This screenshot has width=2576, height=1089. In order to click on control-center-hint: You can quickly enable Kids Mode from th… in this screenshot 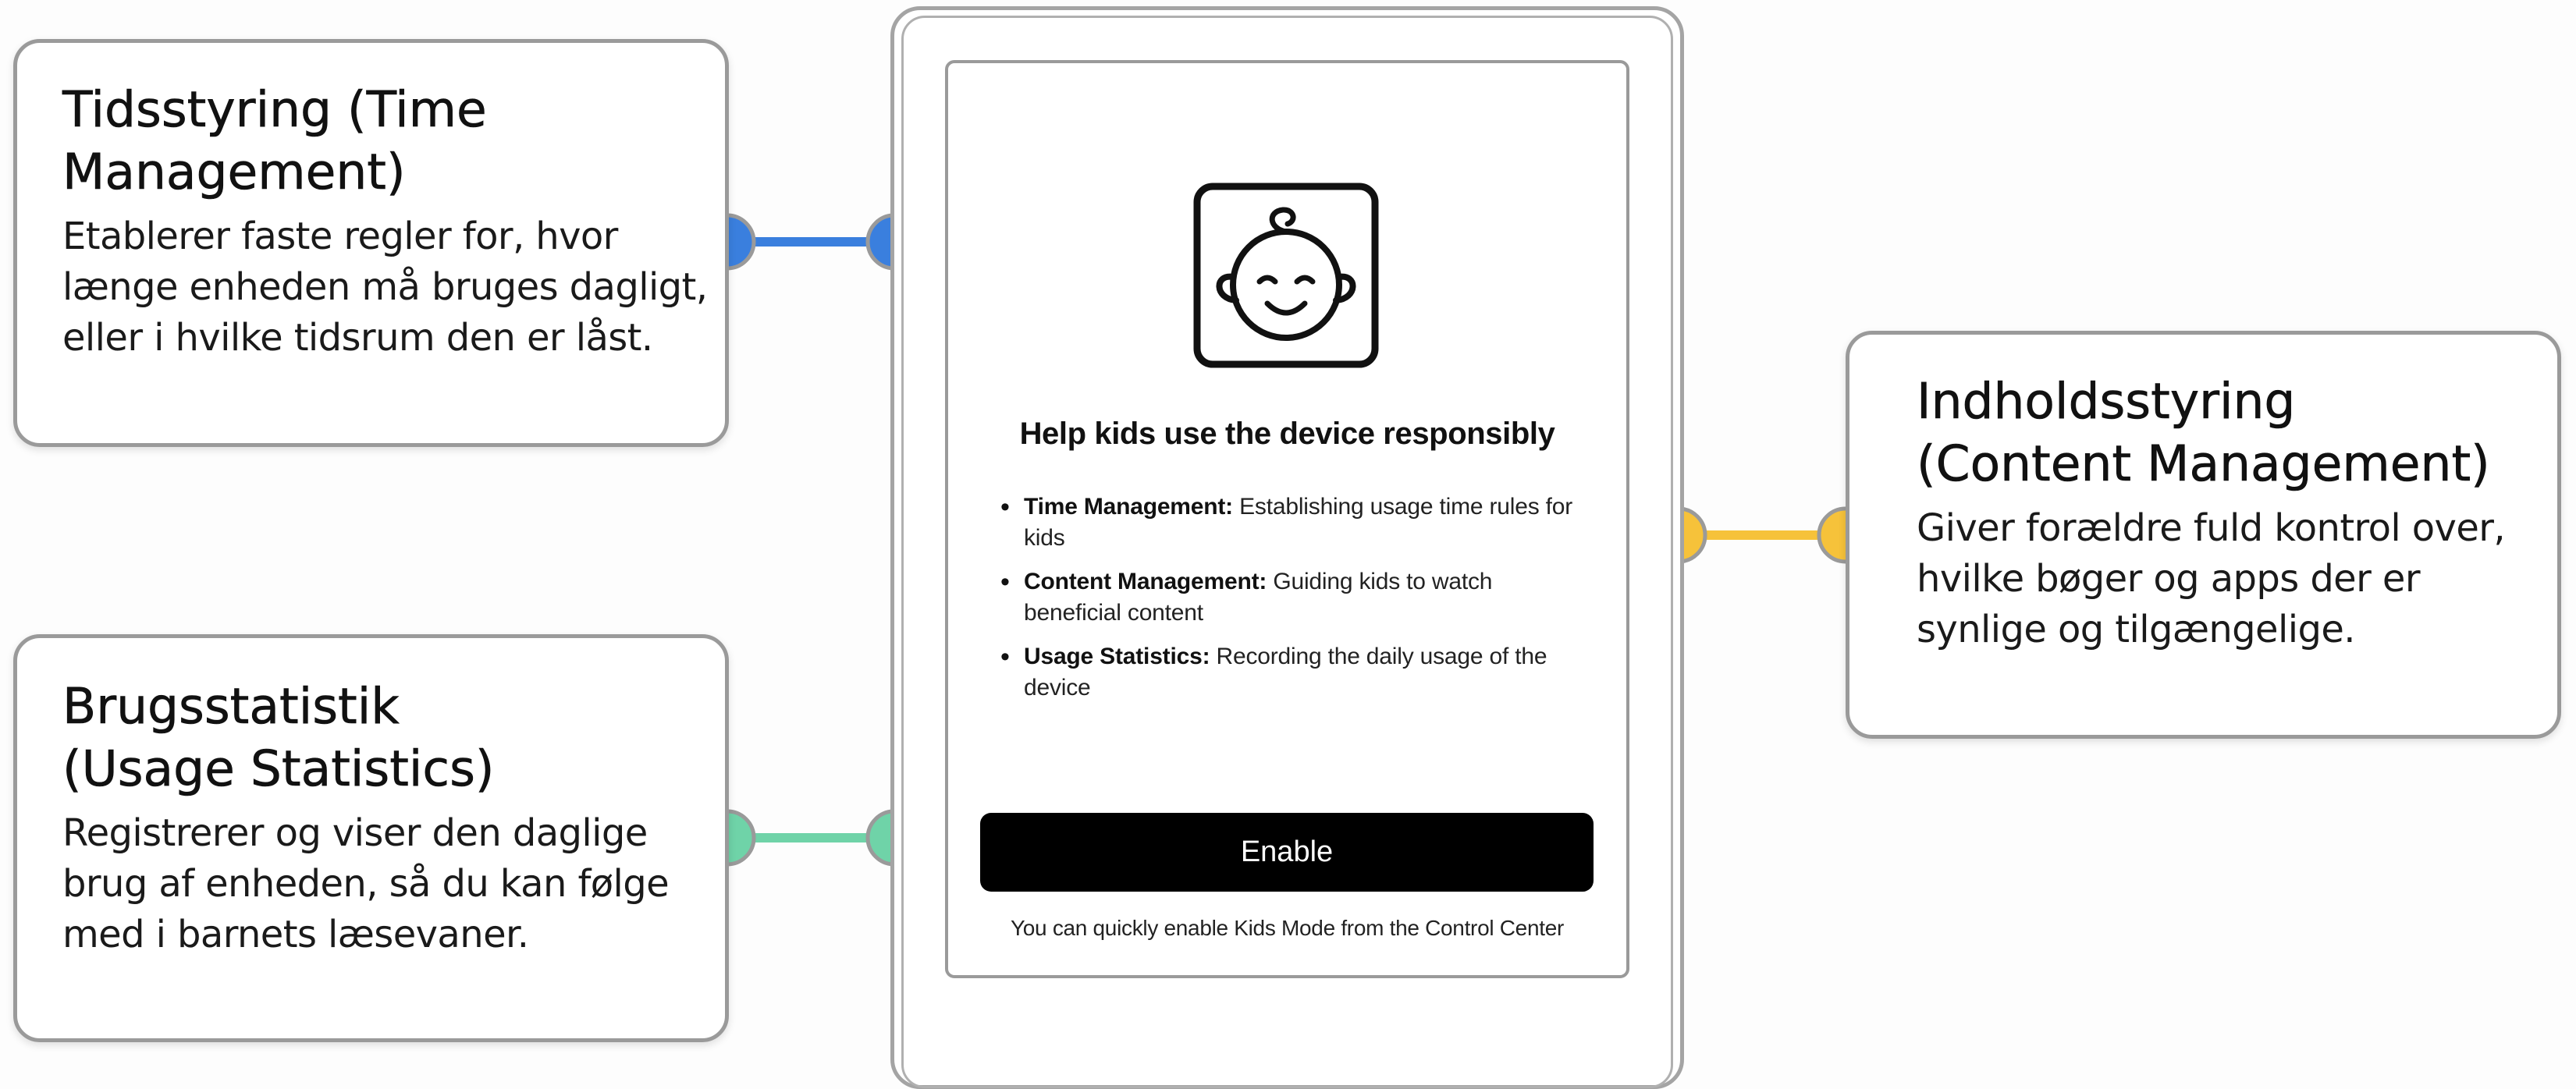, I will do `click(1287, 928)`.